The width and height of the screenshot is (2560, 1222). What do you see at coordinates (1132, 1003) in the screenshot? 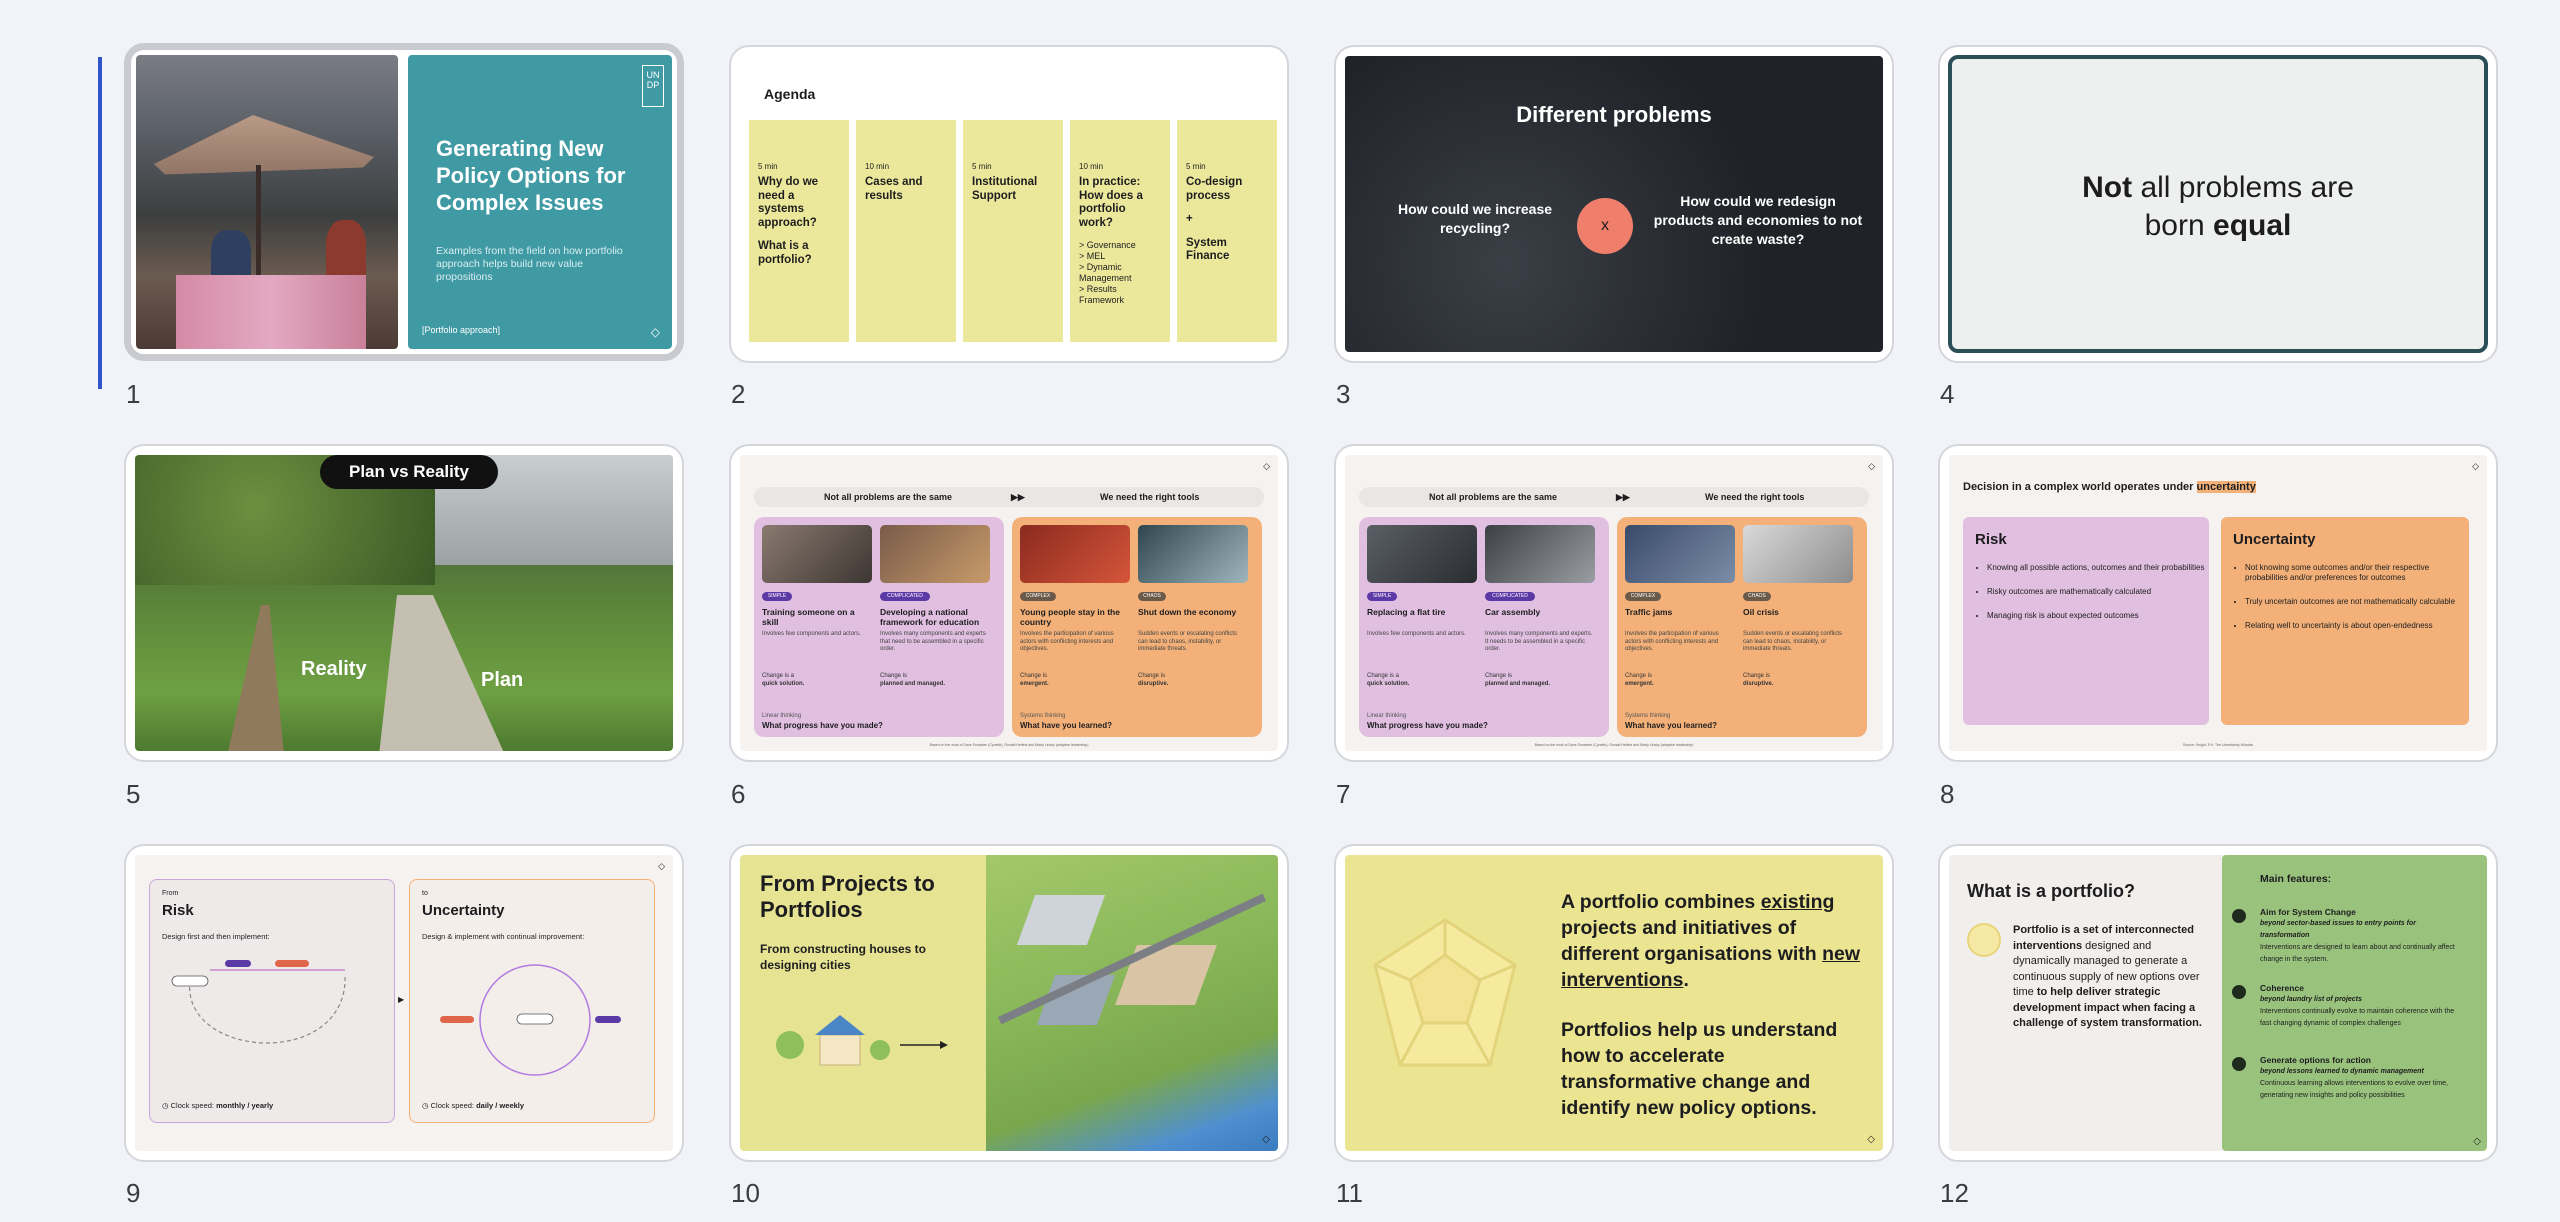
I see `city-illustration` at bounding box center [1132, 1003].